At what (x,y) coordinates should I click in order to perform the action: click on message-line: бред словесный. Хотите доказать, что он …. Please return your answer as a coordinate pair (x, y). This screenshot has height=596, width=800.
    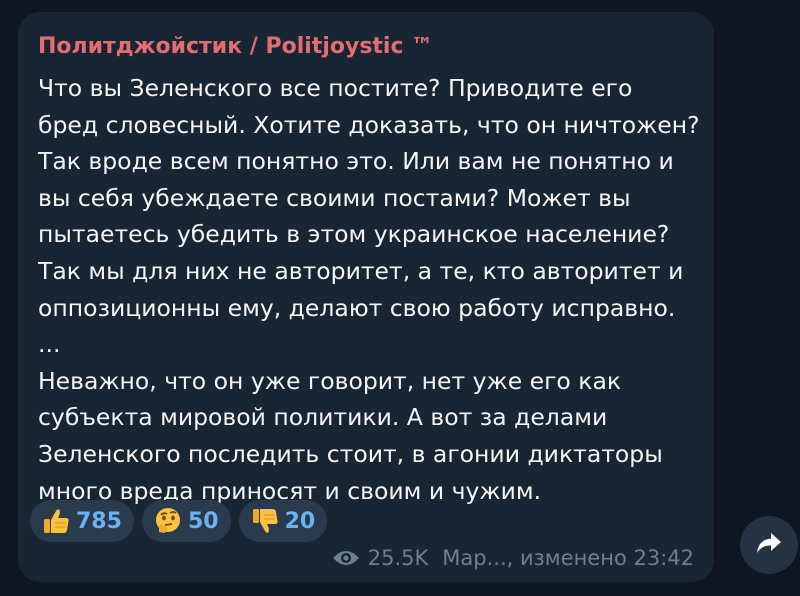
    Looking at the image, I should click on (369, 124).